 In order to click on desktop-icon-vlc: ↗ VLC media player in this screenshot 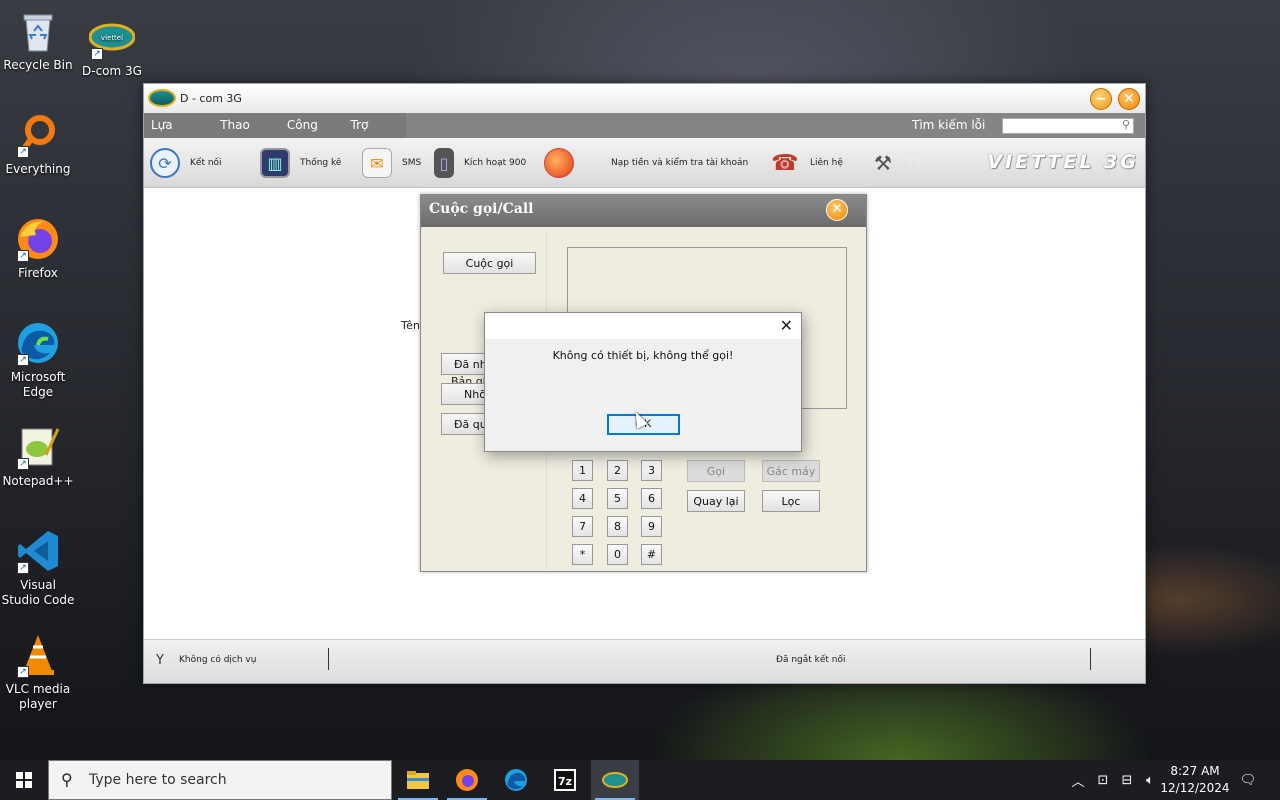, I will do `click(38, 672)`.